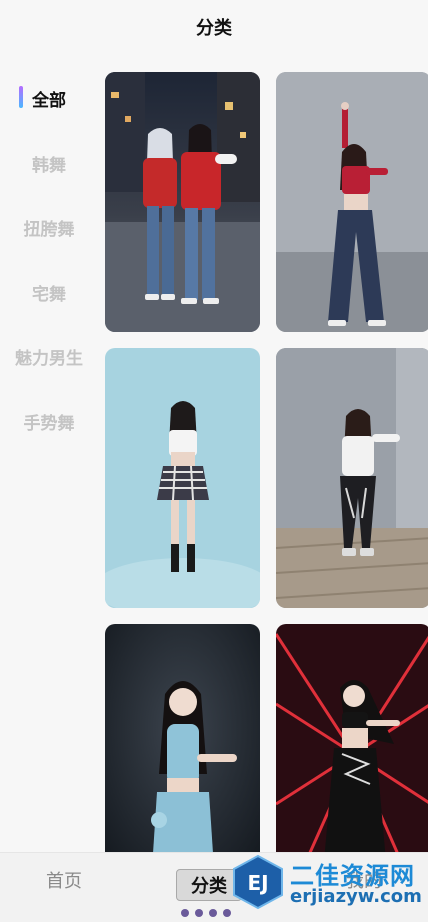 The image size is (428, 922). What do you see at coordinates (49, 423) in the screenshot?
I see `sidebar-item-label: 手势舞` at bounding box center [49, 423].